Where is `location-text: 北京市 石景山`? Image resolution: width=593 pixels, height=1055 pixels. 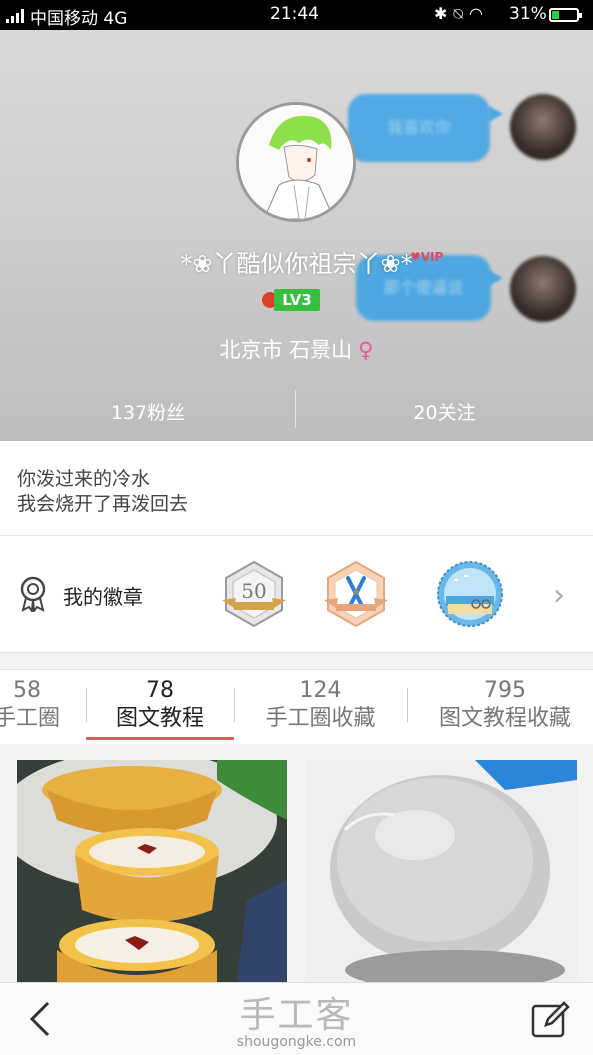
location-text: 北京市 石景山 is located at coordinates (286, 350).